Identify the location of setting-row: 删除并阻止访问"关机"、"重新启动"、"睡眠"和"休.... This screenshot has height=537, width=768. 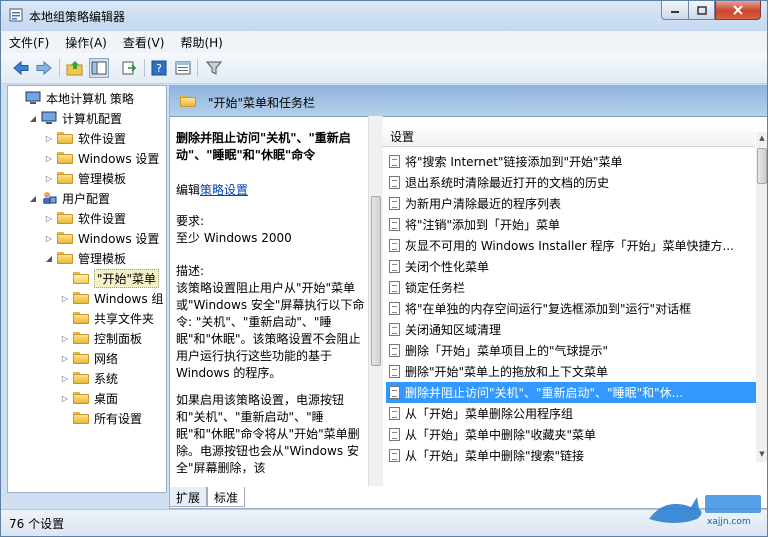
(571, 392).